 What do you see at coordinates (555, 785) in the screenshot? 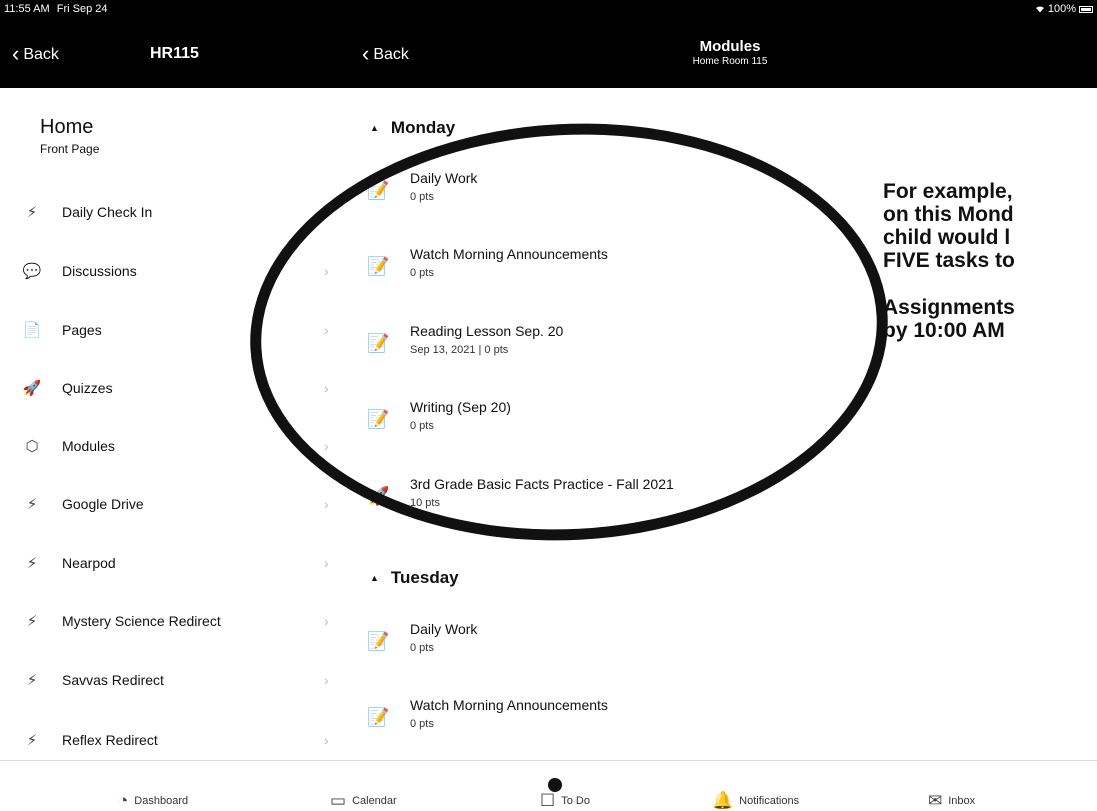
I see `notification-badge` at bounding box center [555, 785].